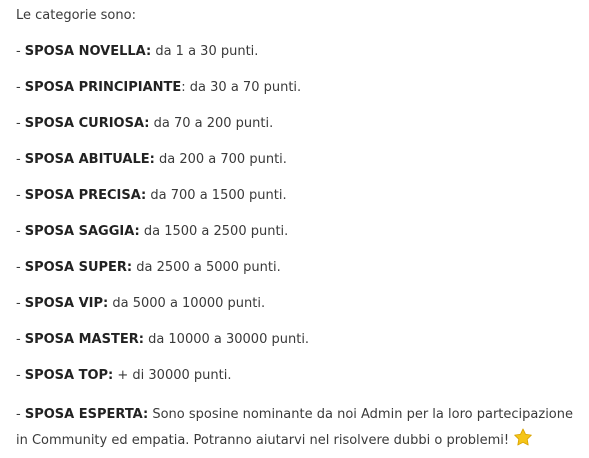 The height and width of the screenshot is (458, 589). I want to click on category-name: SPOSA MASTER:, so click(84, 339).